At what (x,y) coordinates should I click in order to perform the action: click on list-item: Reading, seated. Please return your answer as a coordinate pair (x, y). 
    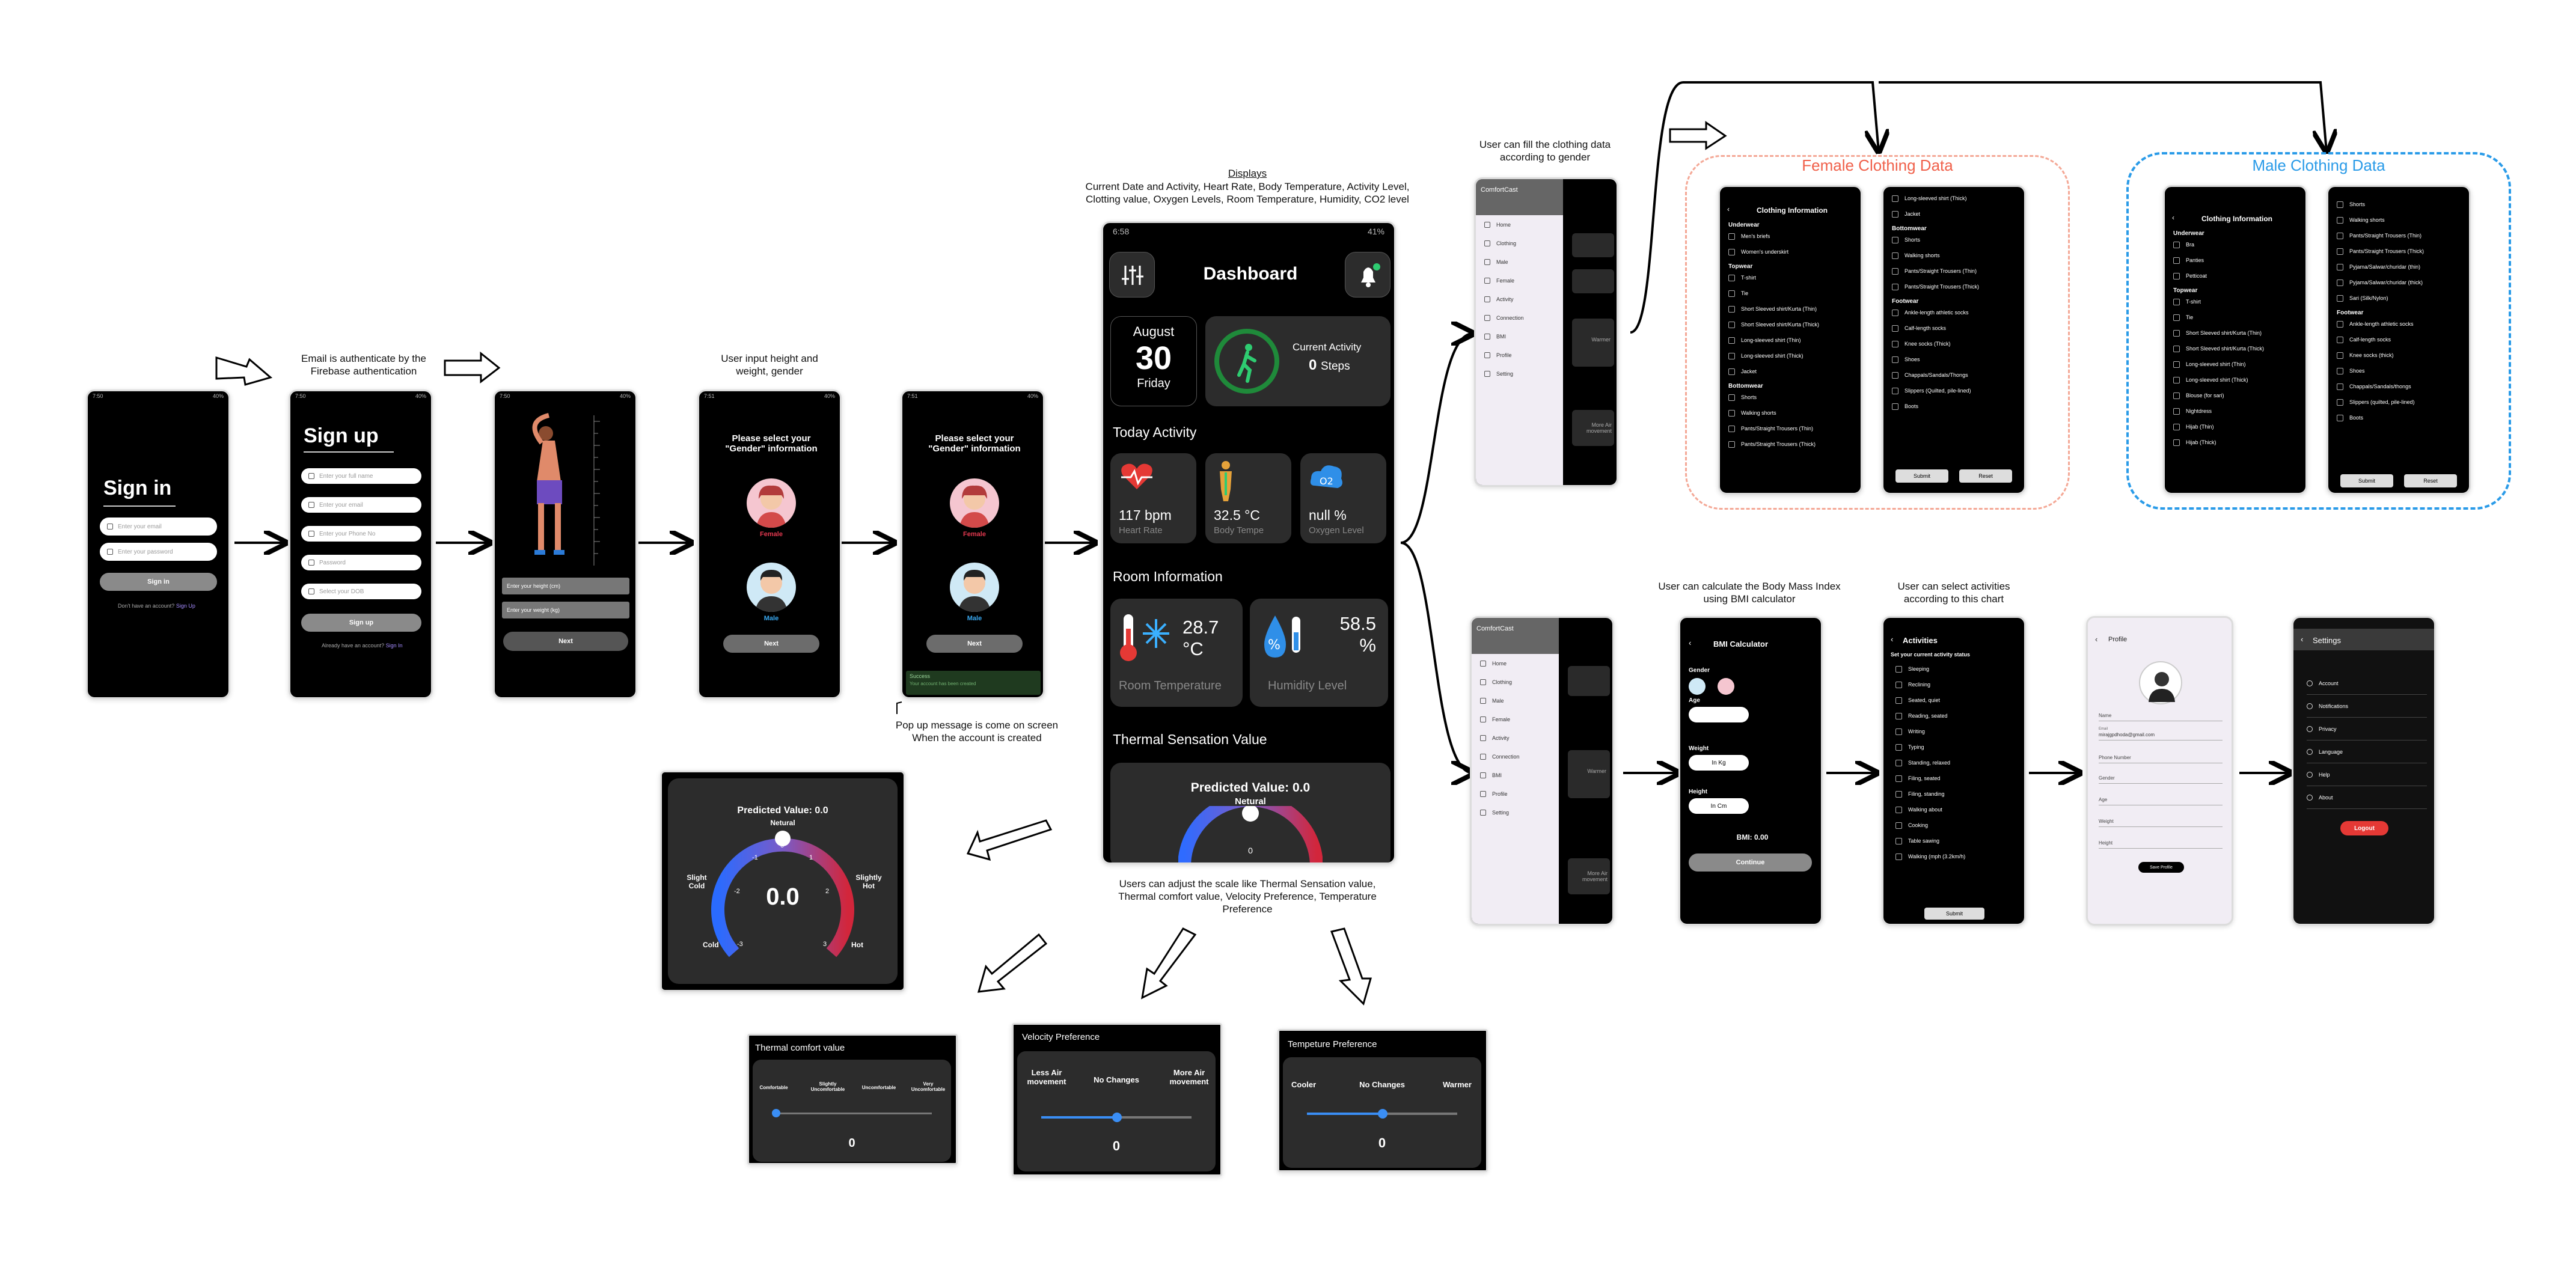
    Looking at the image, I should click on (1958, 716).